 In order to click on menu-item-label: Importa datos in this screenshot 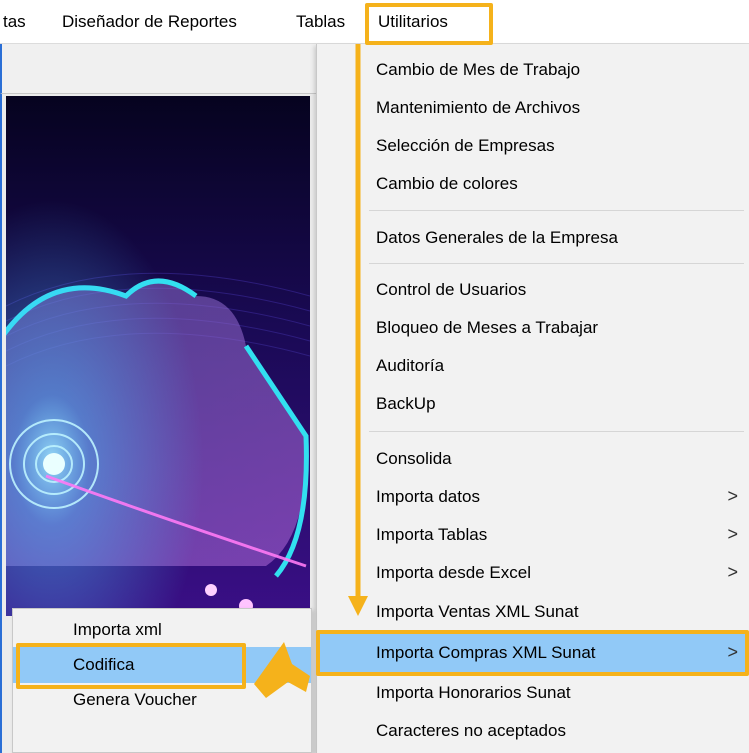, I will do `click(428, 496)`.